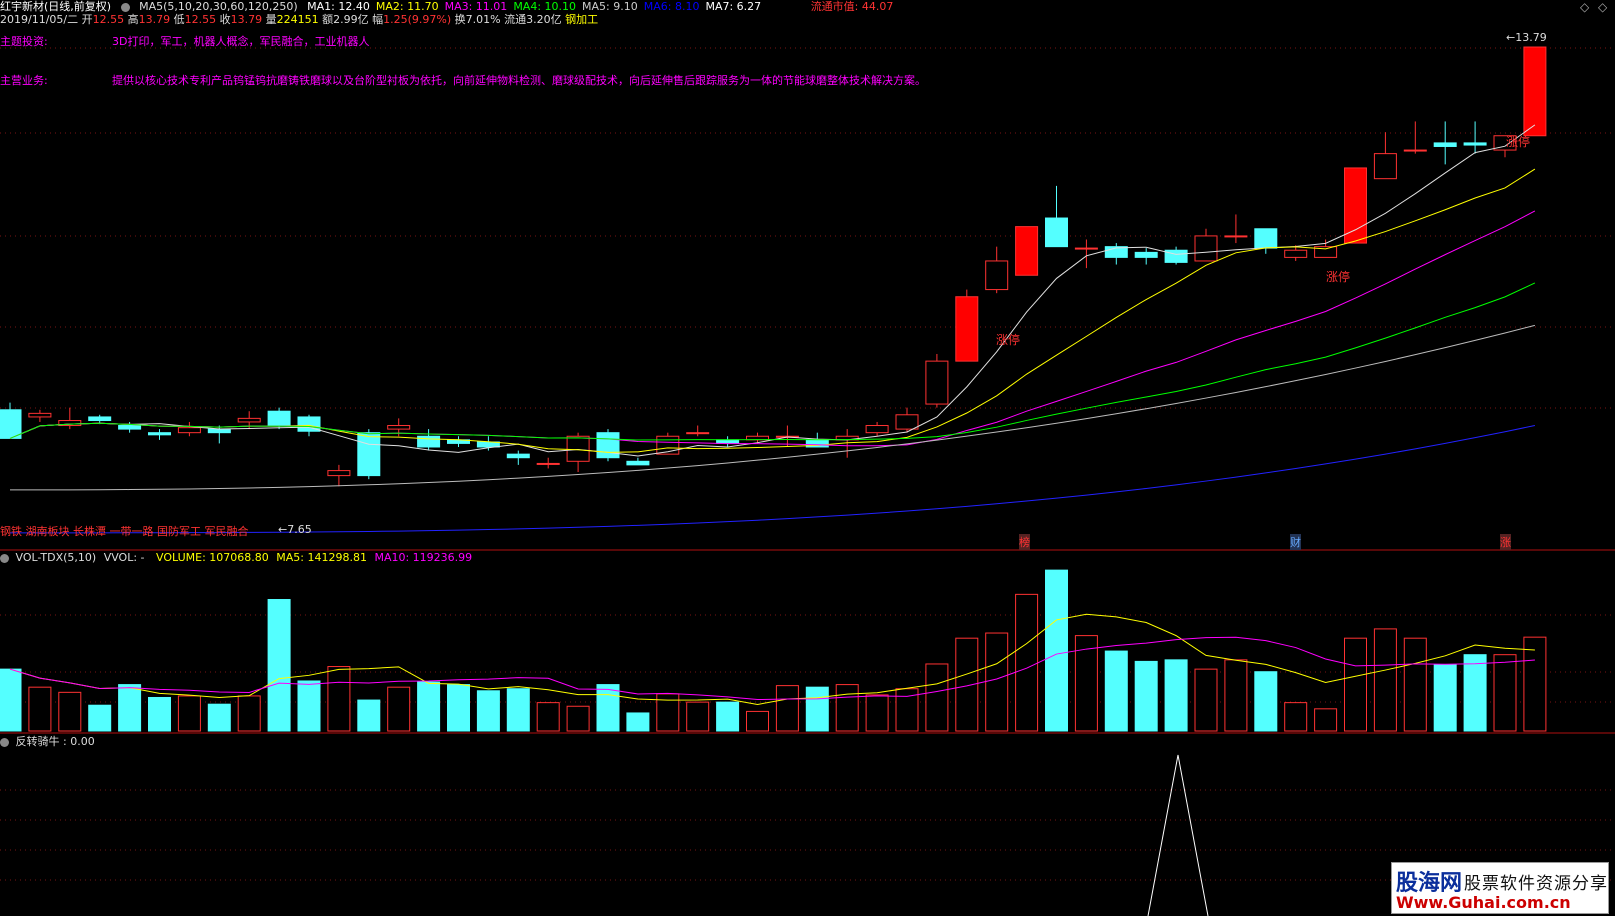 This screenshot has height=916, width=1615. Describe the element at coordinates (1178, 835) in the screenshot. I see `indicator-line` at that location.